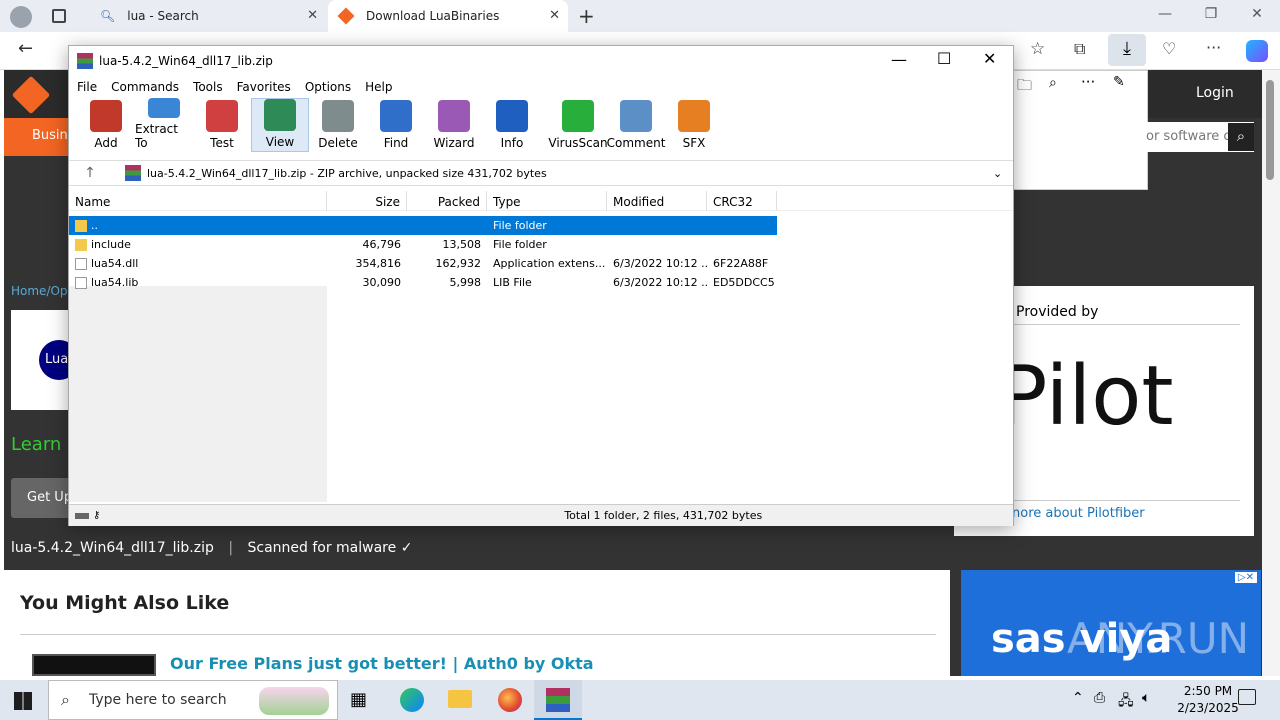 This screenshot has width=1280, height=720. What do you see at coordinates (164, 125) in the screenshot?
I see `toolbar-extract-to-button: Extract To` at bounding box center [164, 125].